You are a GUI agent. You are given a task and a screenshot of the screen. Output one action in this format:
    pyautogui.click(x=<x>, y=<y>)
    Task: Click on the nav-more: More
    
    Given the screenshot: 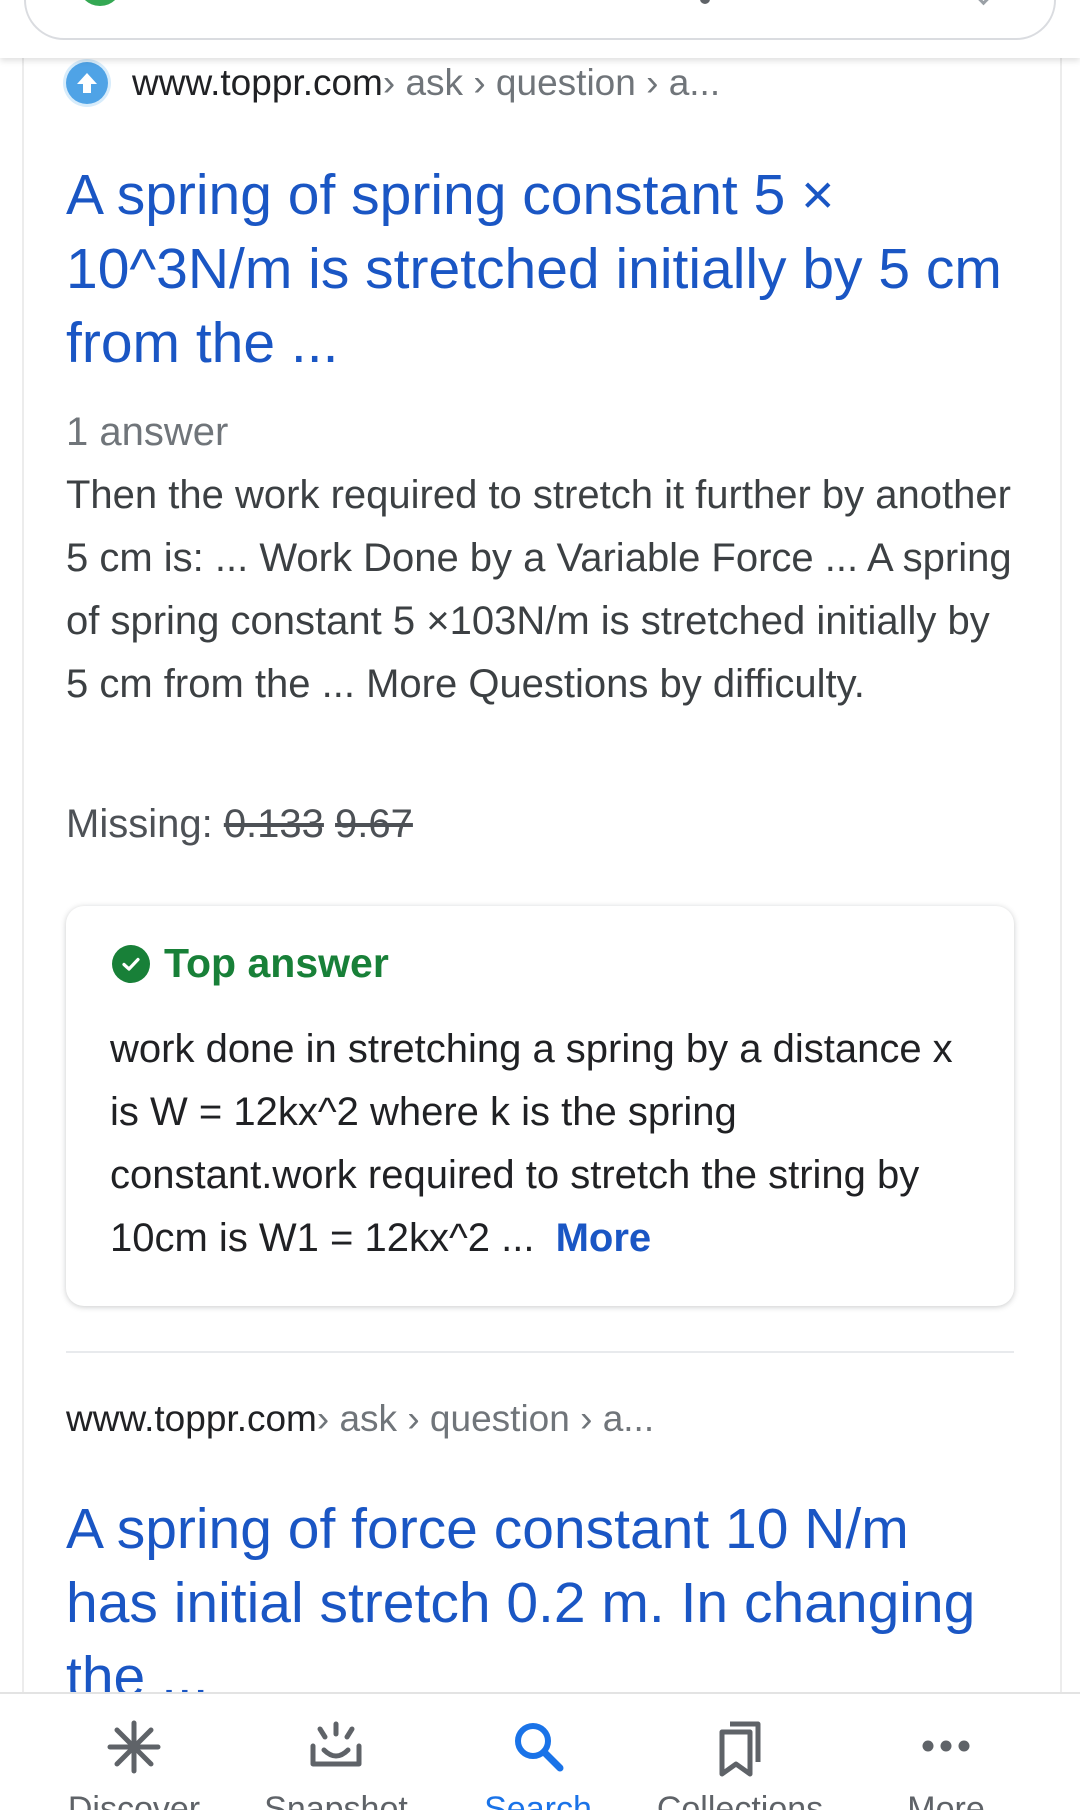 What is the action you would take?
    pyautogui.click(x=946, y=1752)
    